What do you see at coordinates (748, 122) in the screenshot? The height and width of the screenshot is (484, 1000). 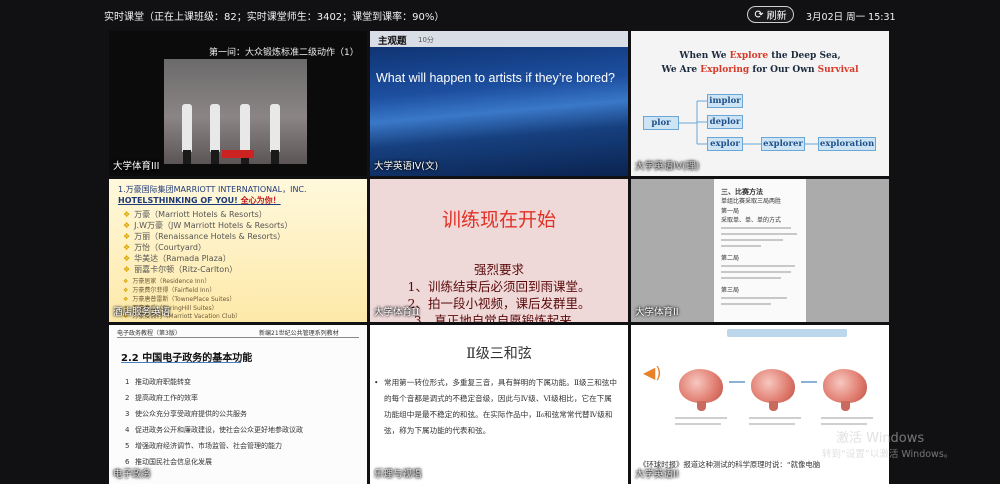 I see `word-tree-connectors` at bounding box center [748, 122].